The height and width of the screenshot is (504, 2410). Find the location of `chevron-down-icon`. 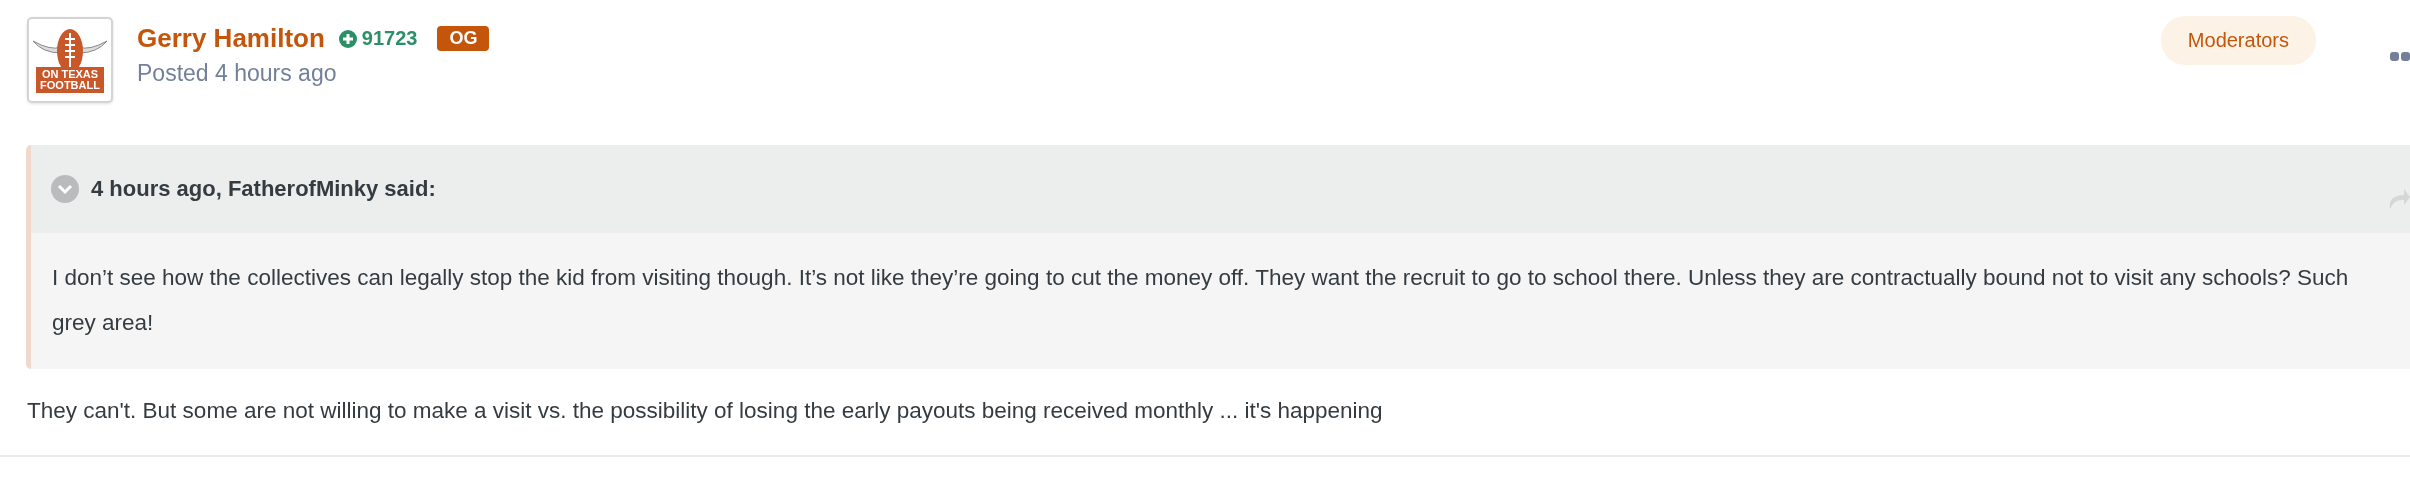

chevron-down-icon is located at coordinates (65, 189).